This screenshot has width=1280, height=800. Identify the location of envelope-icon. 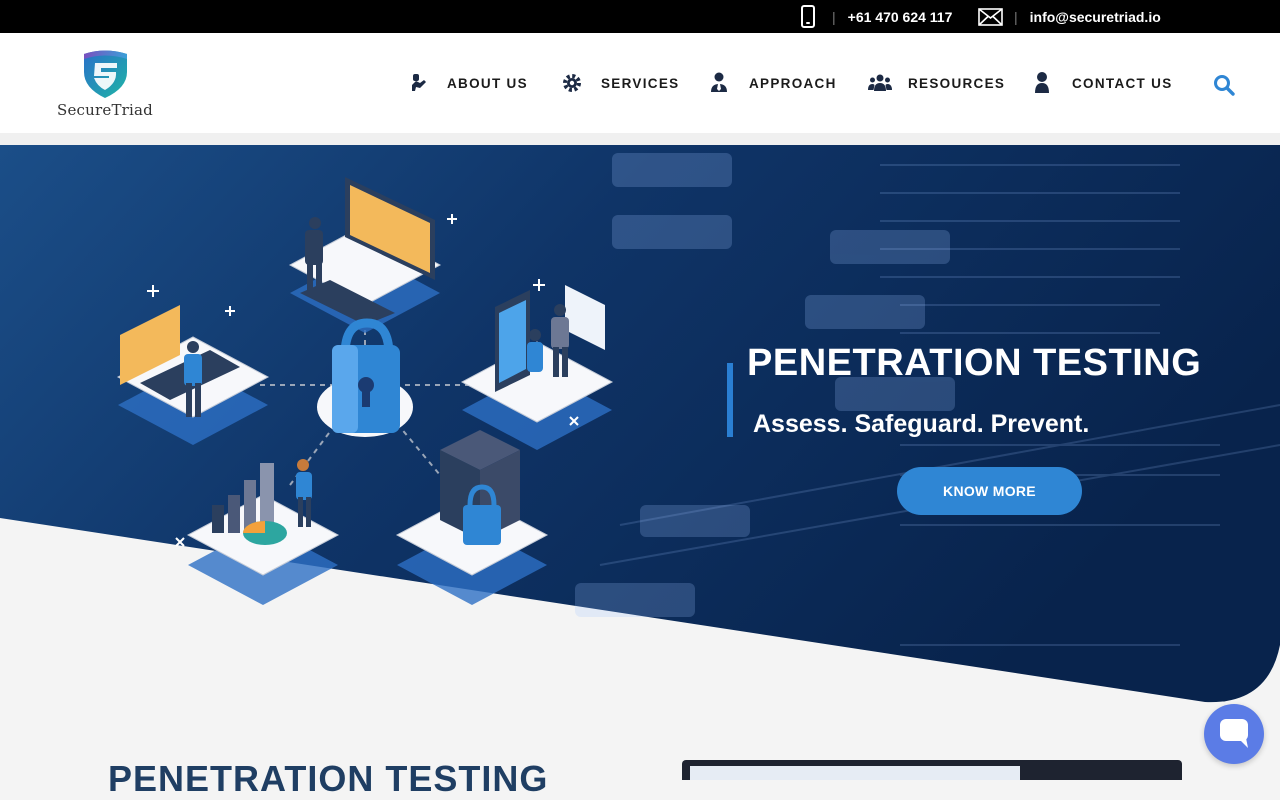
(990, 17).